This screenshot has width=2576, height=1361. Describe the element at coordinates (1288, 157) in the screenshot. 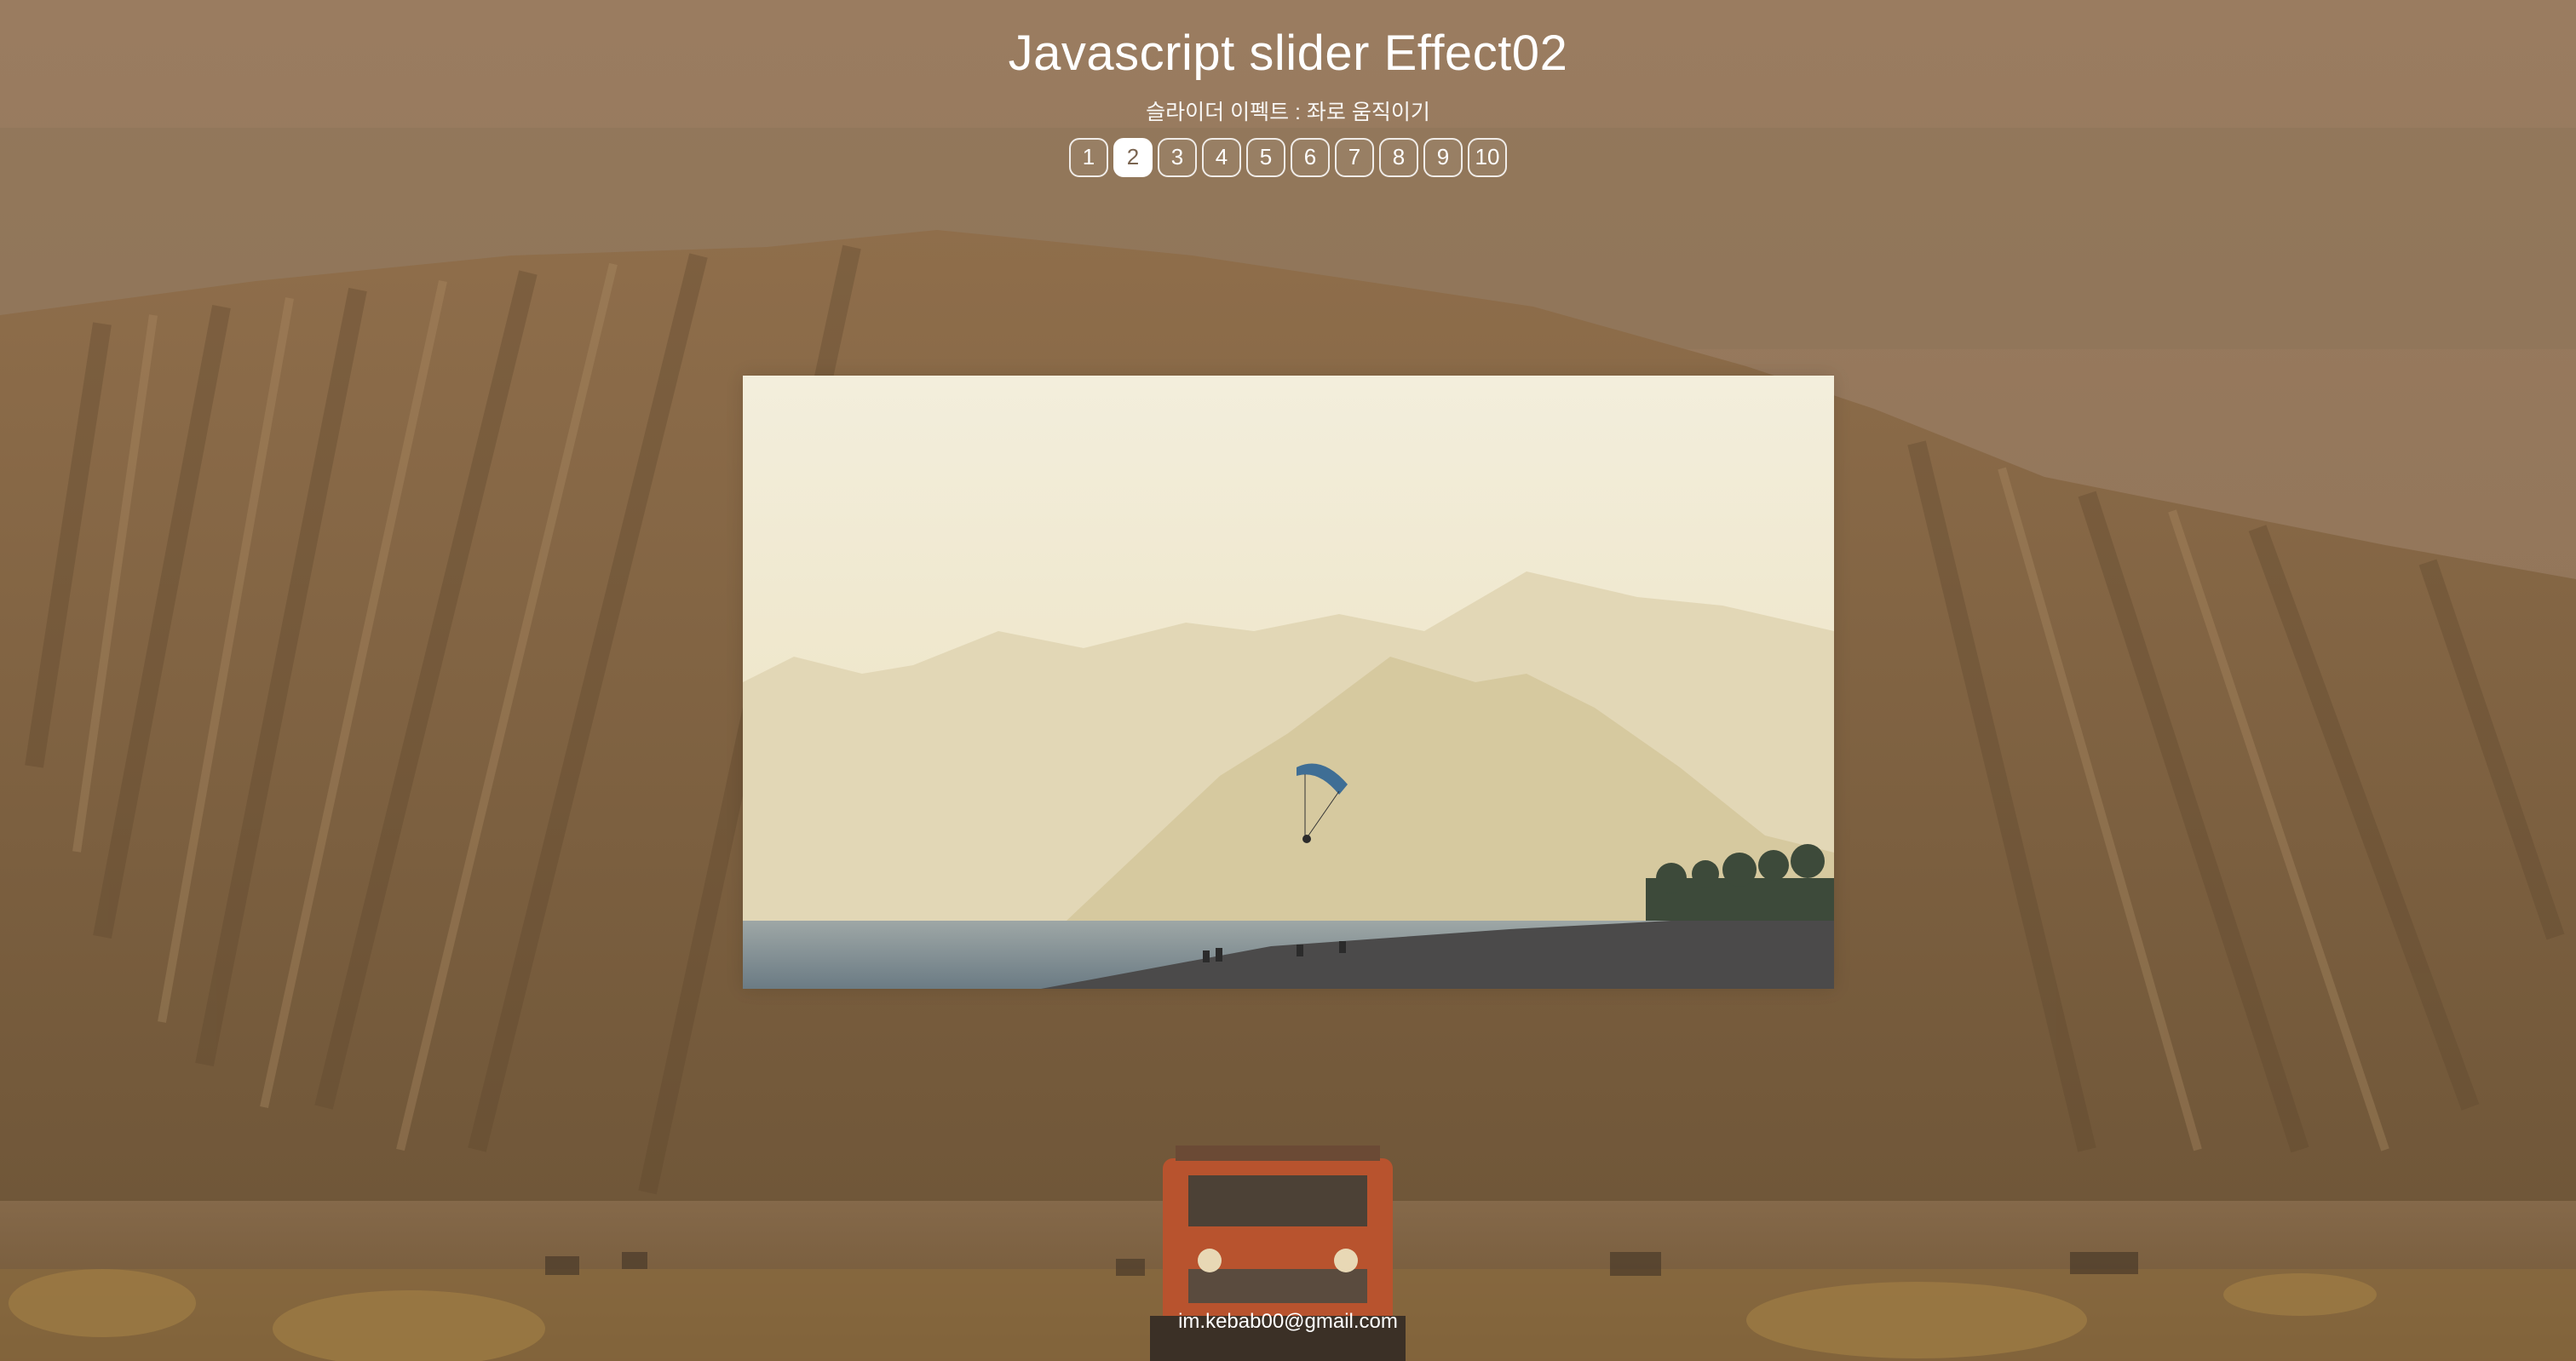

I see `slider-pagination: 1 2 3 4 5 6 7 8 9 10` at that location.